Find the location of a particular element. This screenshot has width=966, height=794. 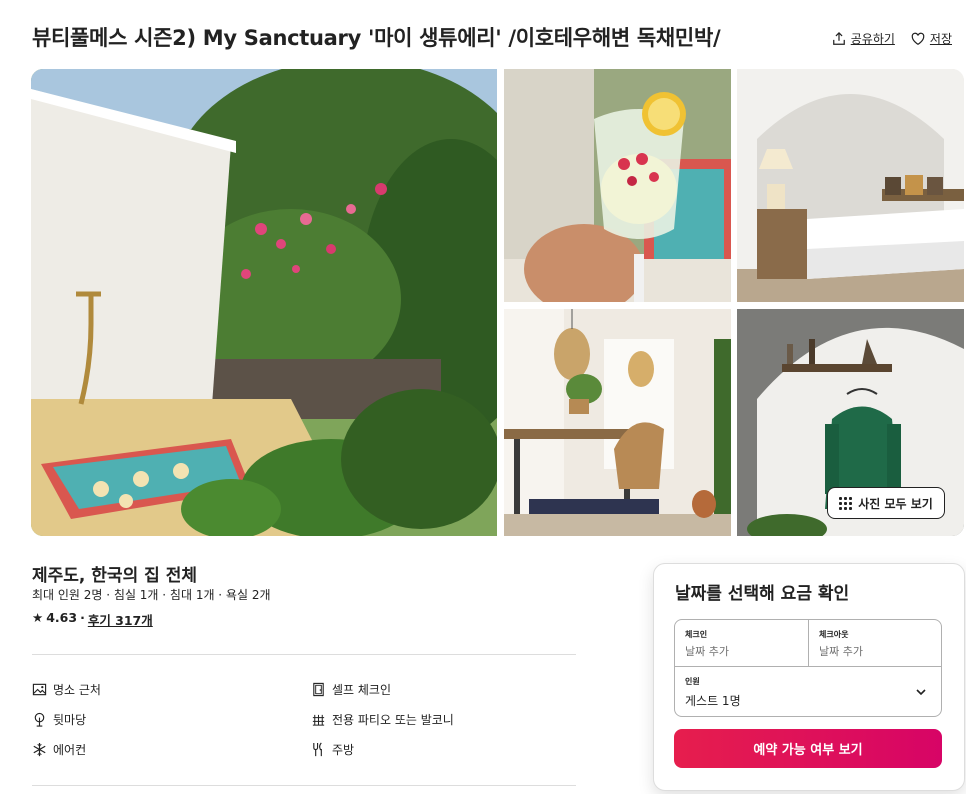

date-guest-picker: 체크인 날짜 추가 체크아웃 날짜 추가 인원 게스트 1명 is located at coordinates (808, 668).